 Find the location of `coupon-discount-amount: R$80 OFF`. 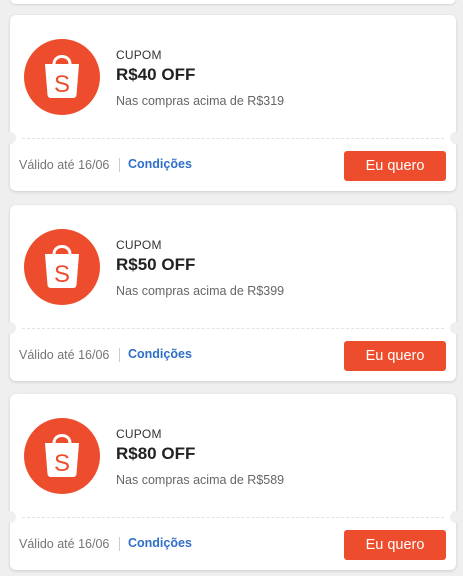

coupon-discount-amount: R$80 OFF is located at coordinates (156, 453).